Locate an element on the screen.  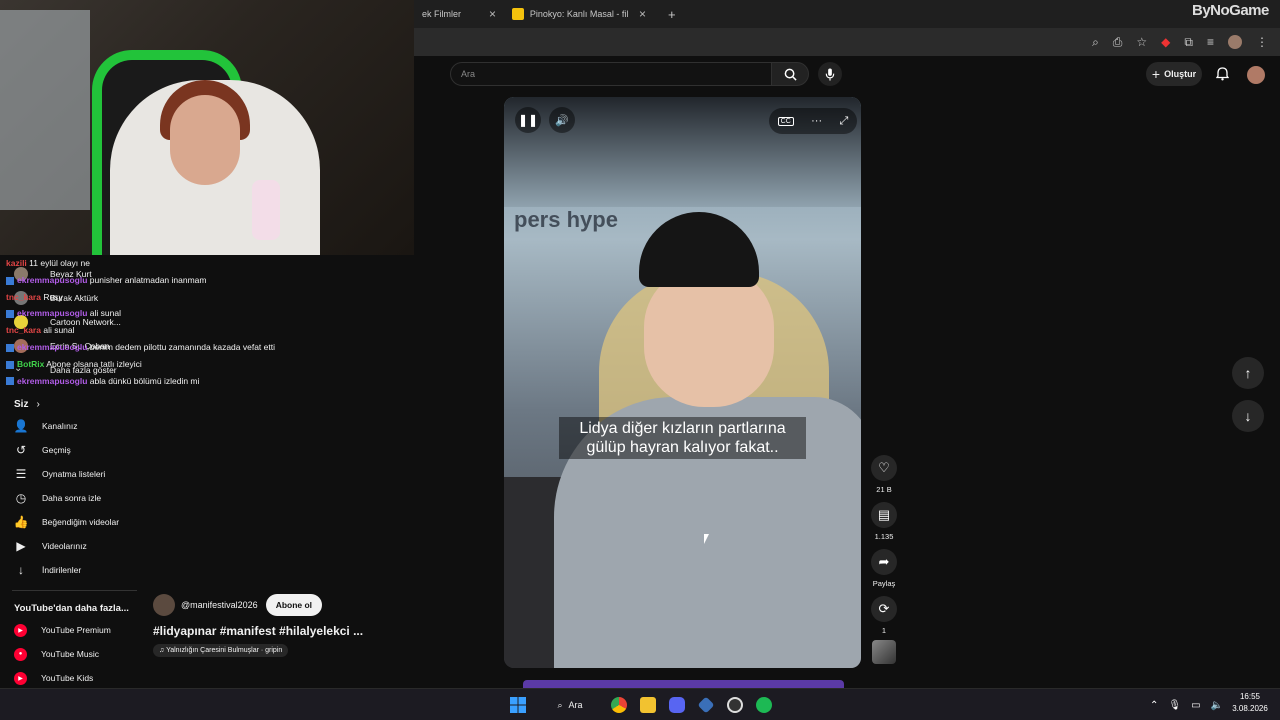
start-button is located at coordinates (518, 705).